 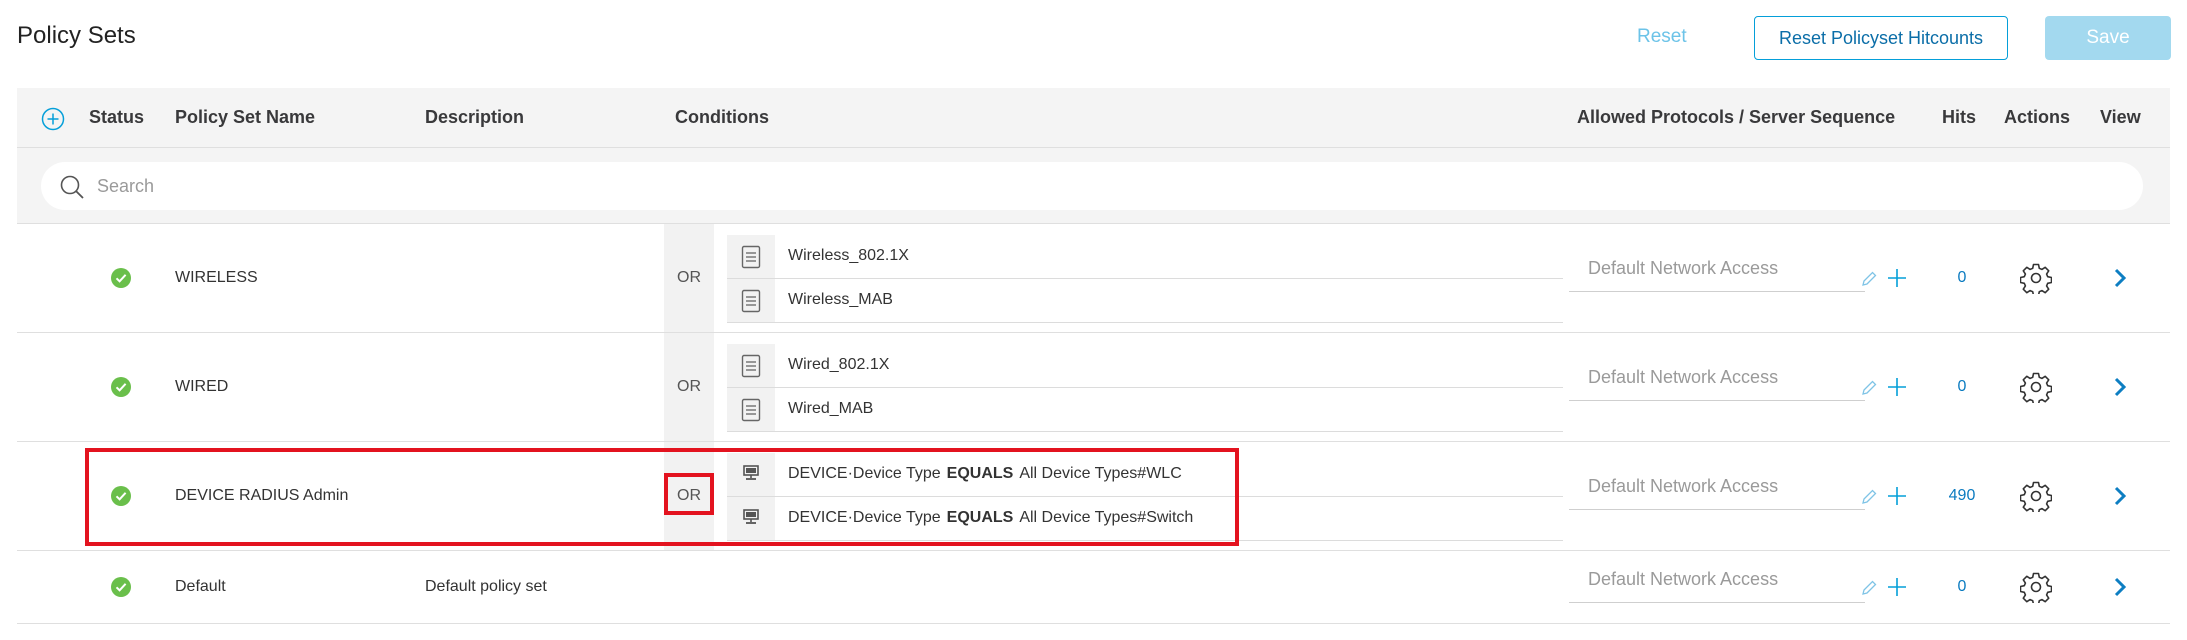 What do you see at coordinates (2108, 38) in the screenshot?
I see `save-button: Save` at bounding box center [2108, 38].